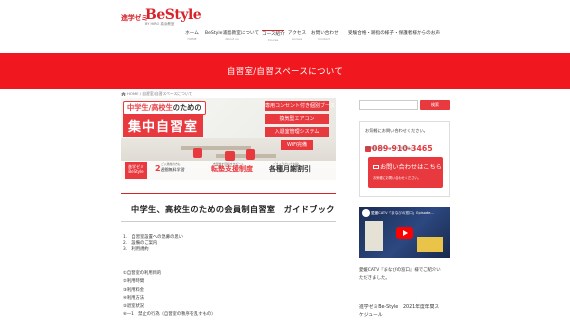 The height and width of the screenshot is (330, 570). Describe the element at coordinates (232, 33) in the screenshot. I see `nav-label: BeStyle浦島教室について` at that location.